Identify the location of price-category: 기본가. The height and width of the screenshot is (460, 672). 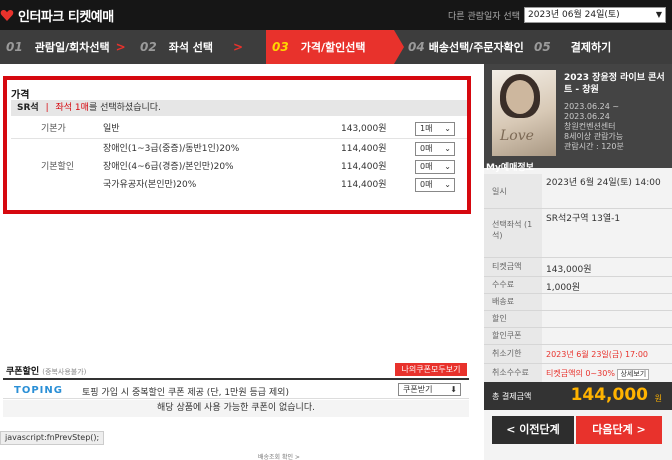
(53, 129).